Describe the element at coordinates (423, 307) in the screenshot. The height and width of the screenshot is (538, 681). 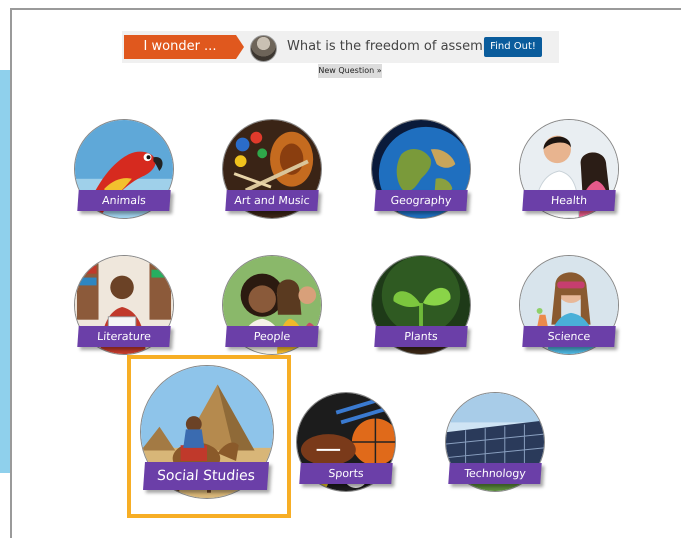
I see `topic-plants: Plants` at that location.